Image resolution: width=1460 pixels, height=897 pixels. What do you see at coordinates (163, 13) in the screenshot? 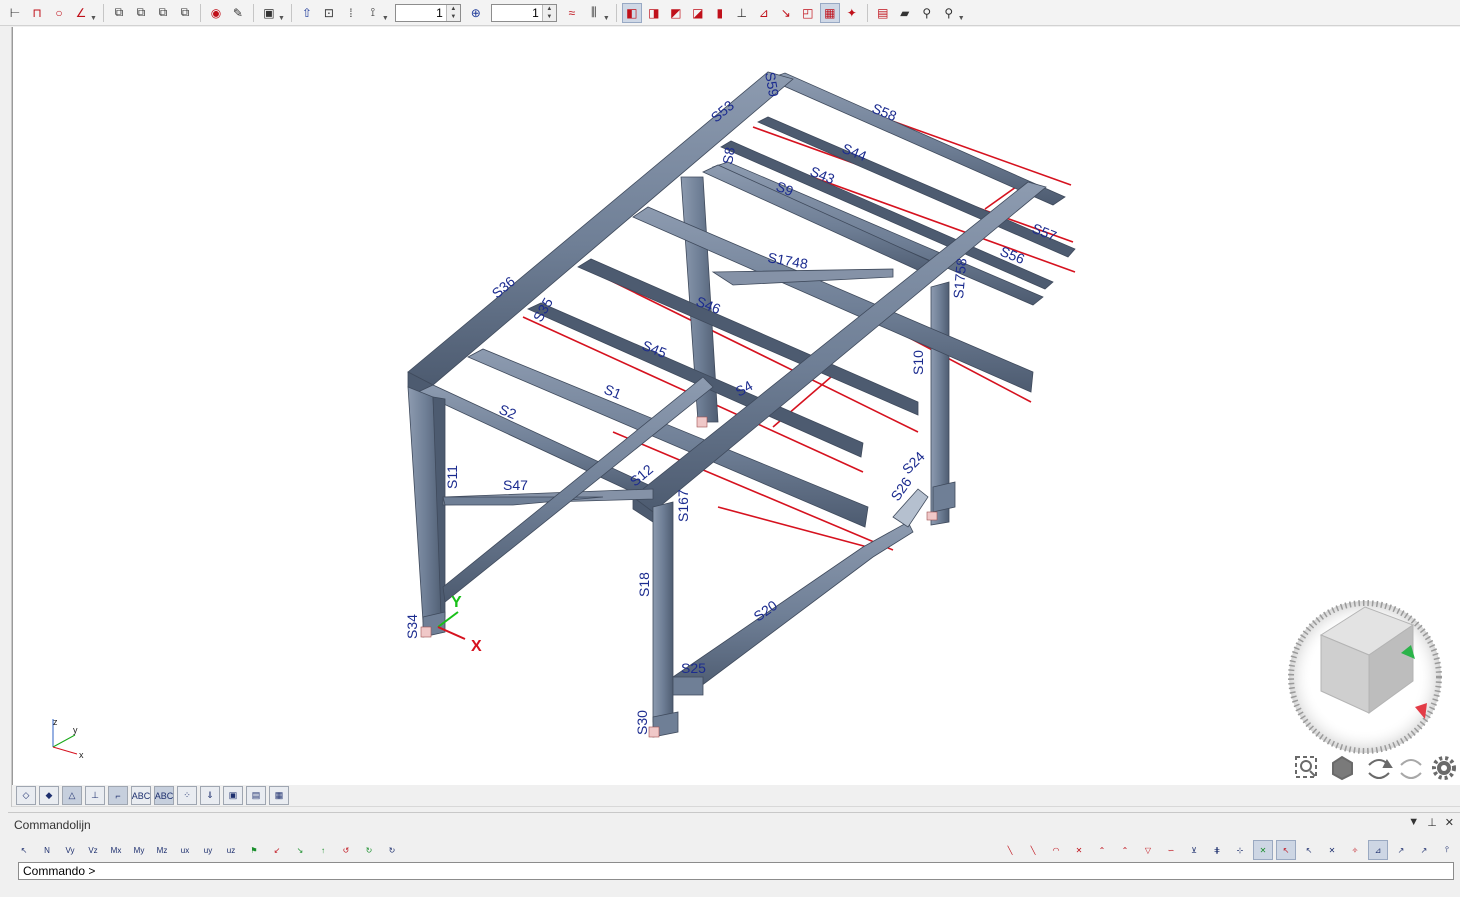
I see `copy-plane-icon: ⧉` at bounding box center [163, 13].